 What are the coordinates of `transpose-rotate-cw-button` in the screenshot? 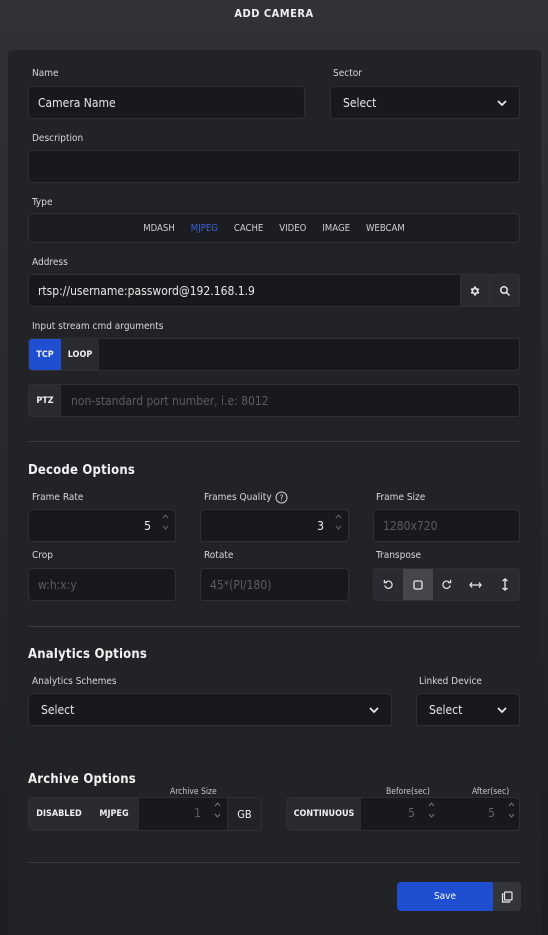 It's located at (447, 584).